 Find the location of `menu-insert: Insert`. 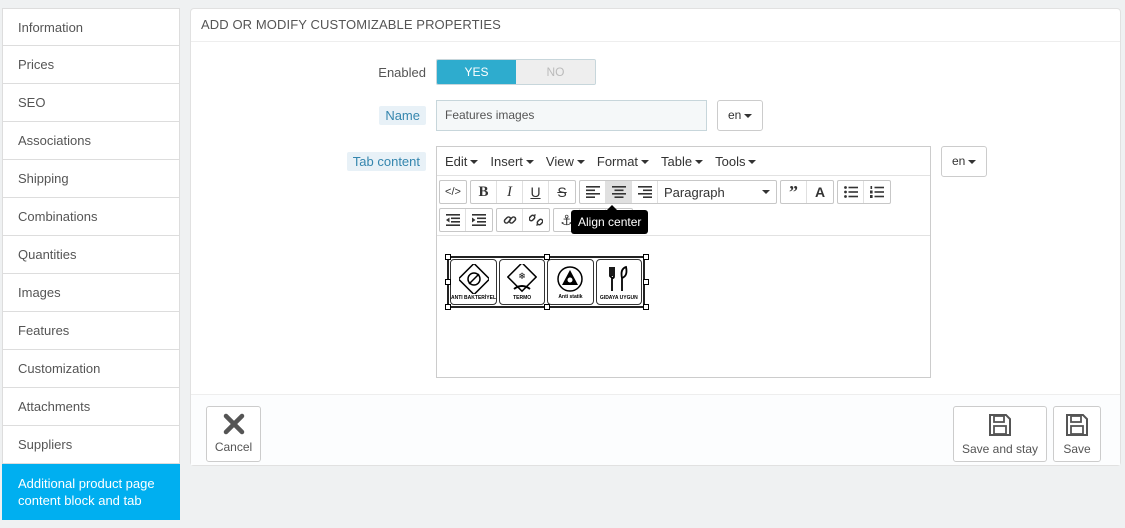

menu-insert: Insert is located at coordinates (512, 161).